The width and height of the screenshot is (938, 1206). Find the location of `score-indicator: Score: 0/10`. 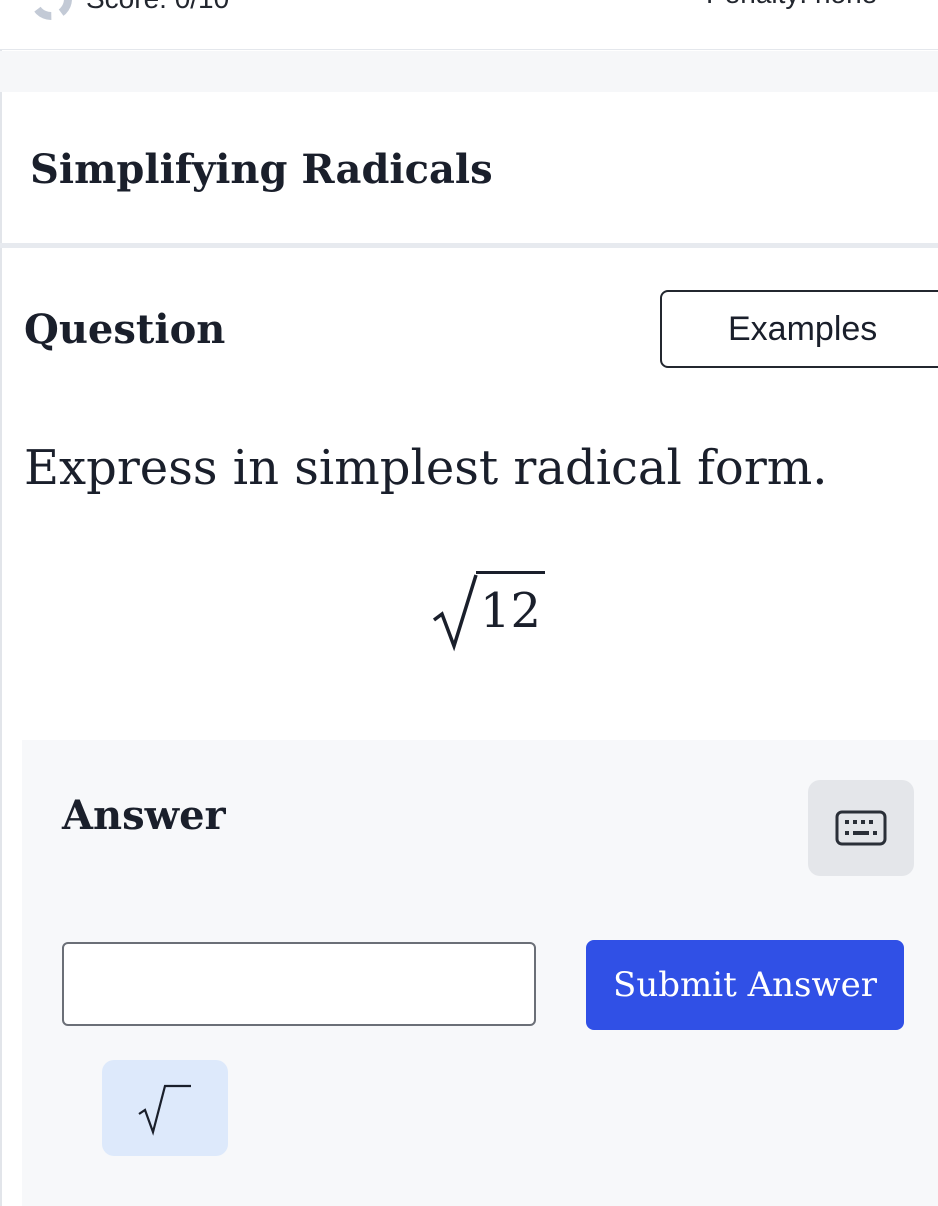

score-indicator: Score: 0/10 is located at coordinates (129, 10).